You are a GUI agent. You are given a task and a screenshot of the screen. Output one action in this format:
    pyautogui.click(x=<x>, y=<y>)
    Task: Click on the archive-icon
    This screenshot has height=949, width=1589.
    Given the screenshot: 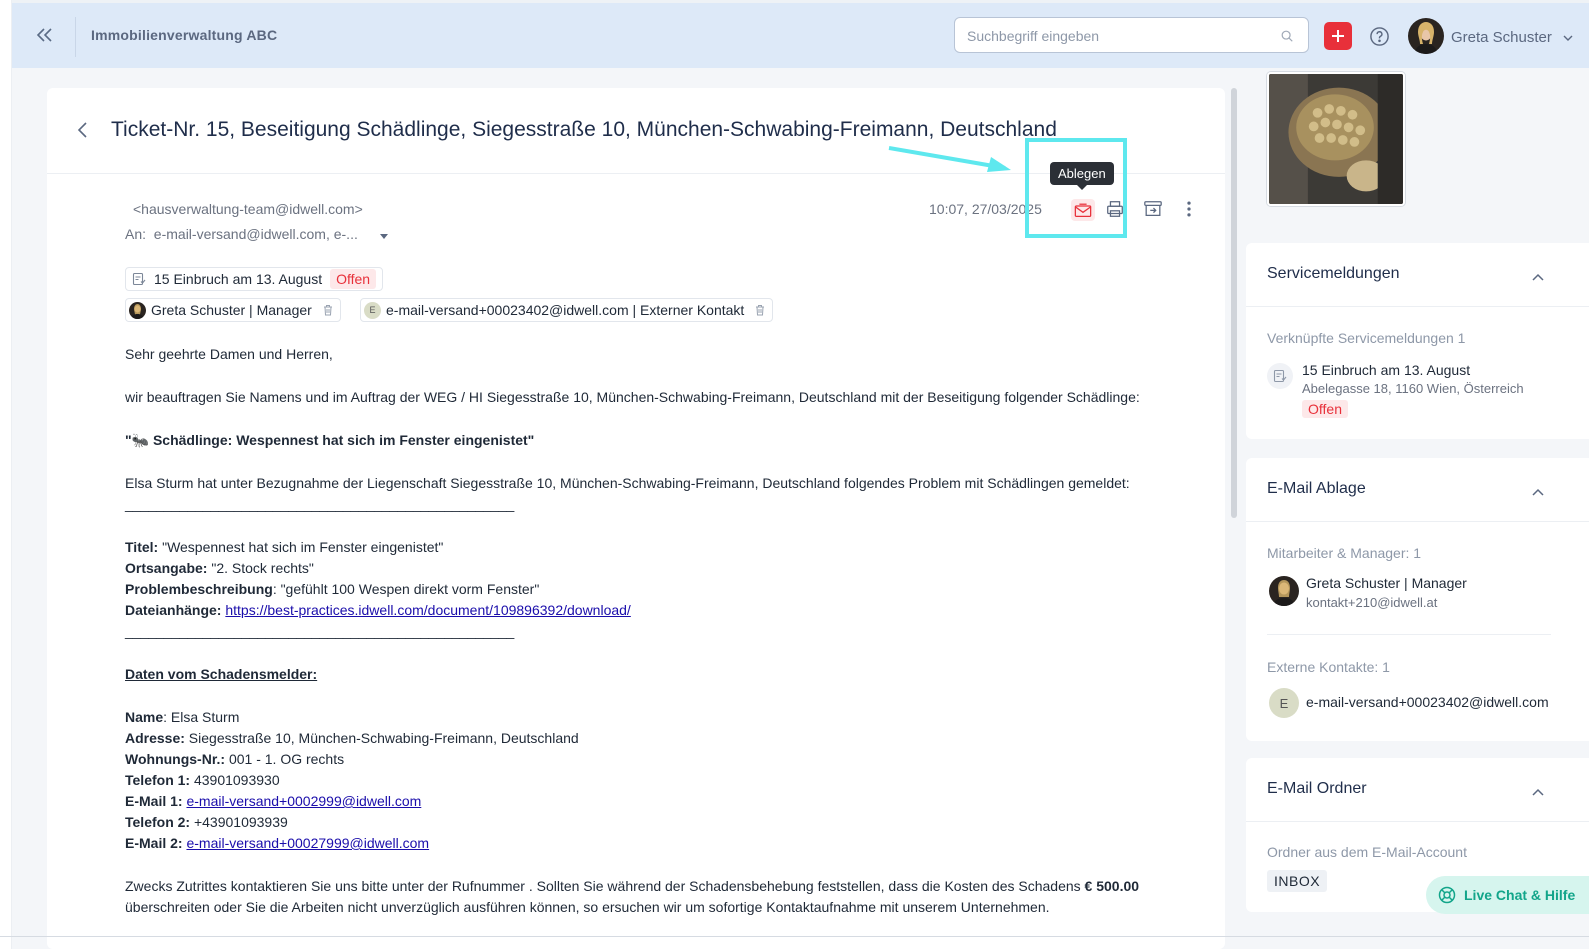 What is the action you would take?
    pyautogui.click(x=1153, y=208)
    